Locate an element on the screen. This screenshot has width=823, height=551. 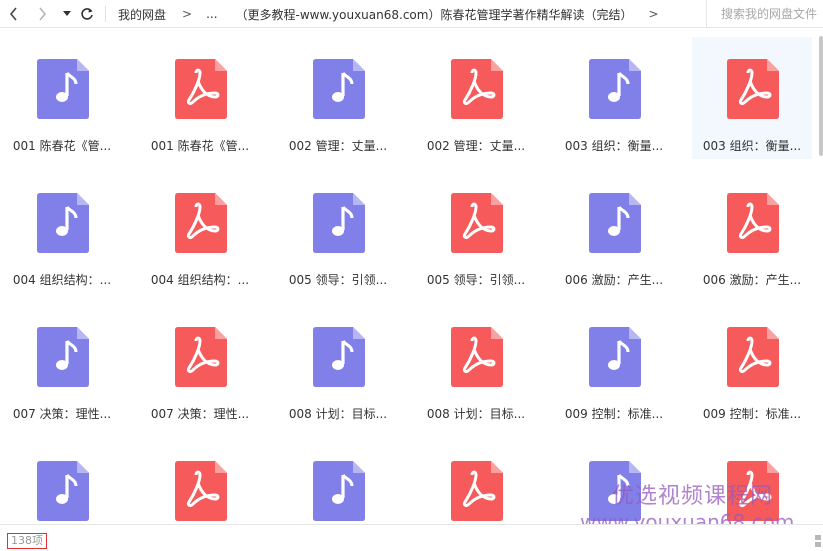
chevron-left-icon is located at coordinates (13, 14).